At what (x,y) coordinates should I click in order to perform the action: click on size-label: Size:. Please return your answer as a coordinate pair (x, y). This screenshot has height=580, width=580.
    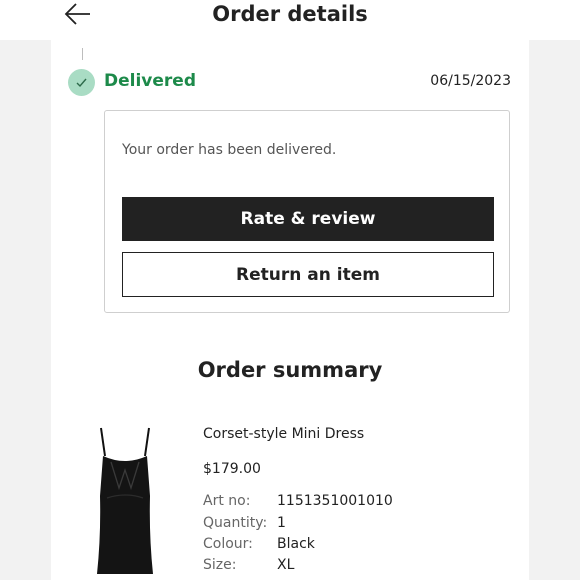
    Looking at the image, I should click on (220, 565).